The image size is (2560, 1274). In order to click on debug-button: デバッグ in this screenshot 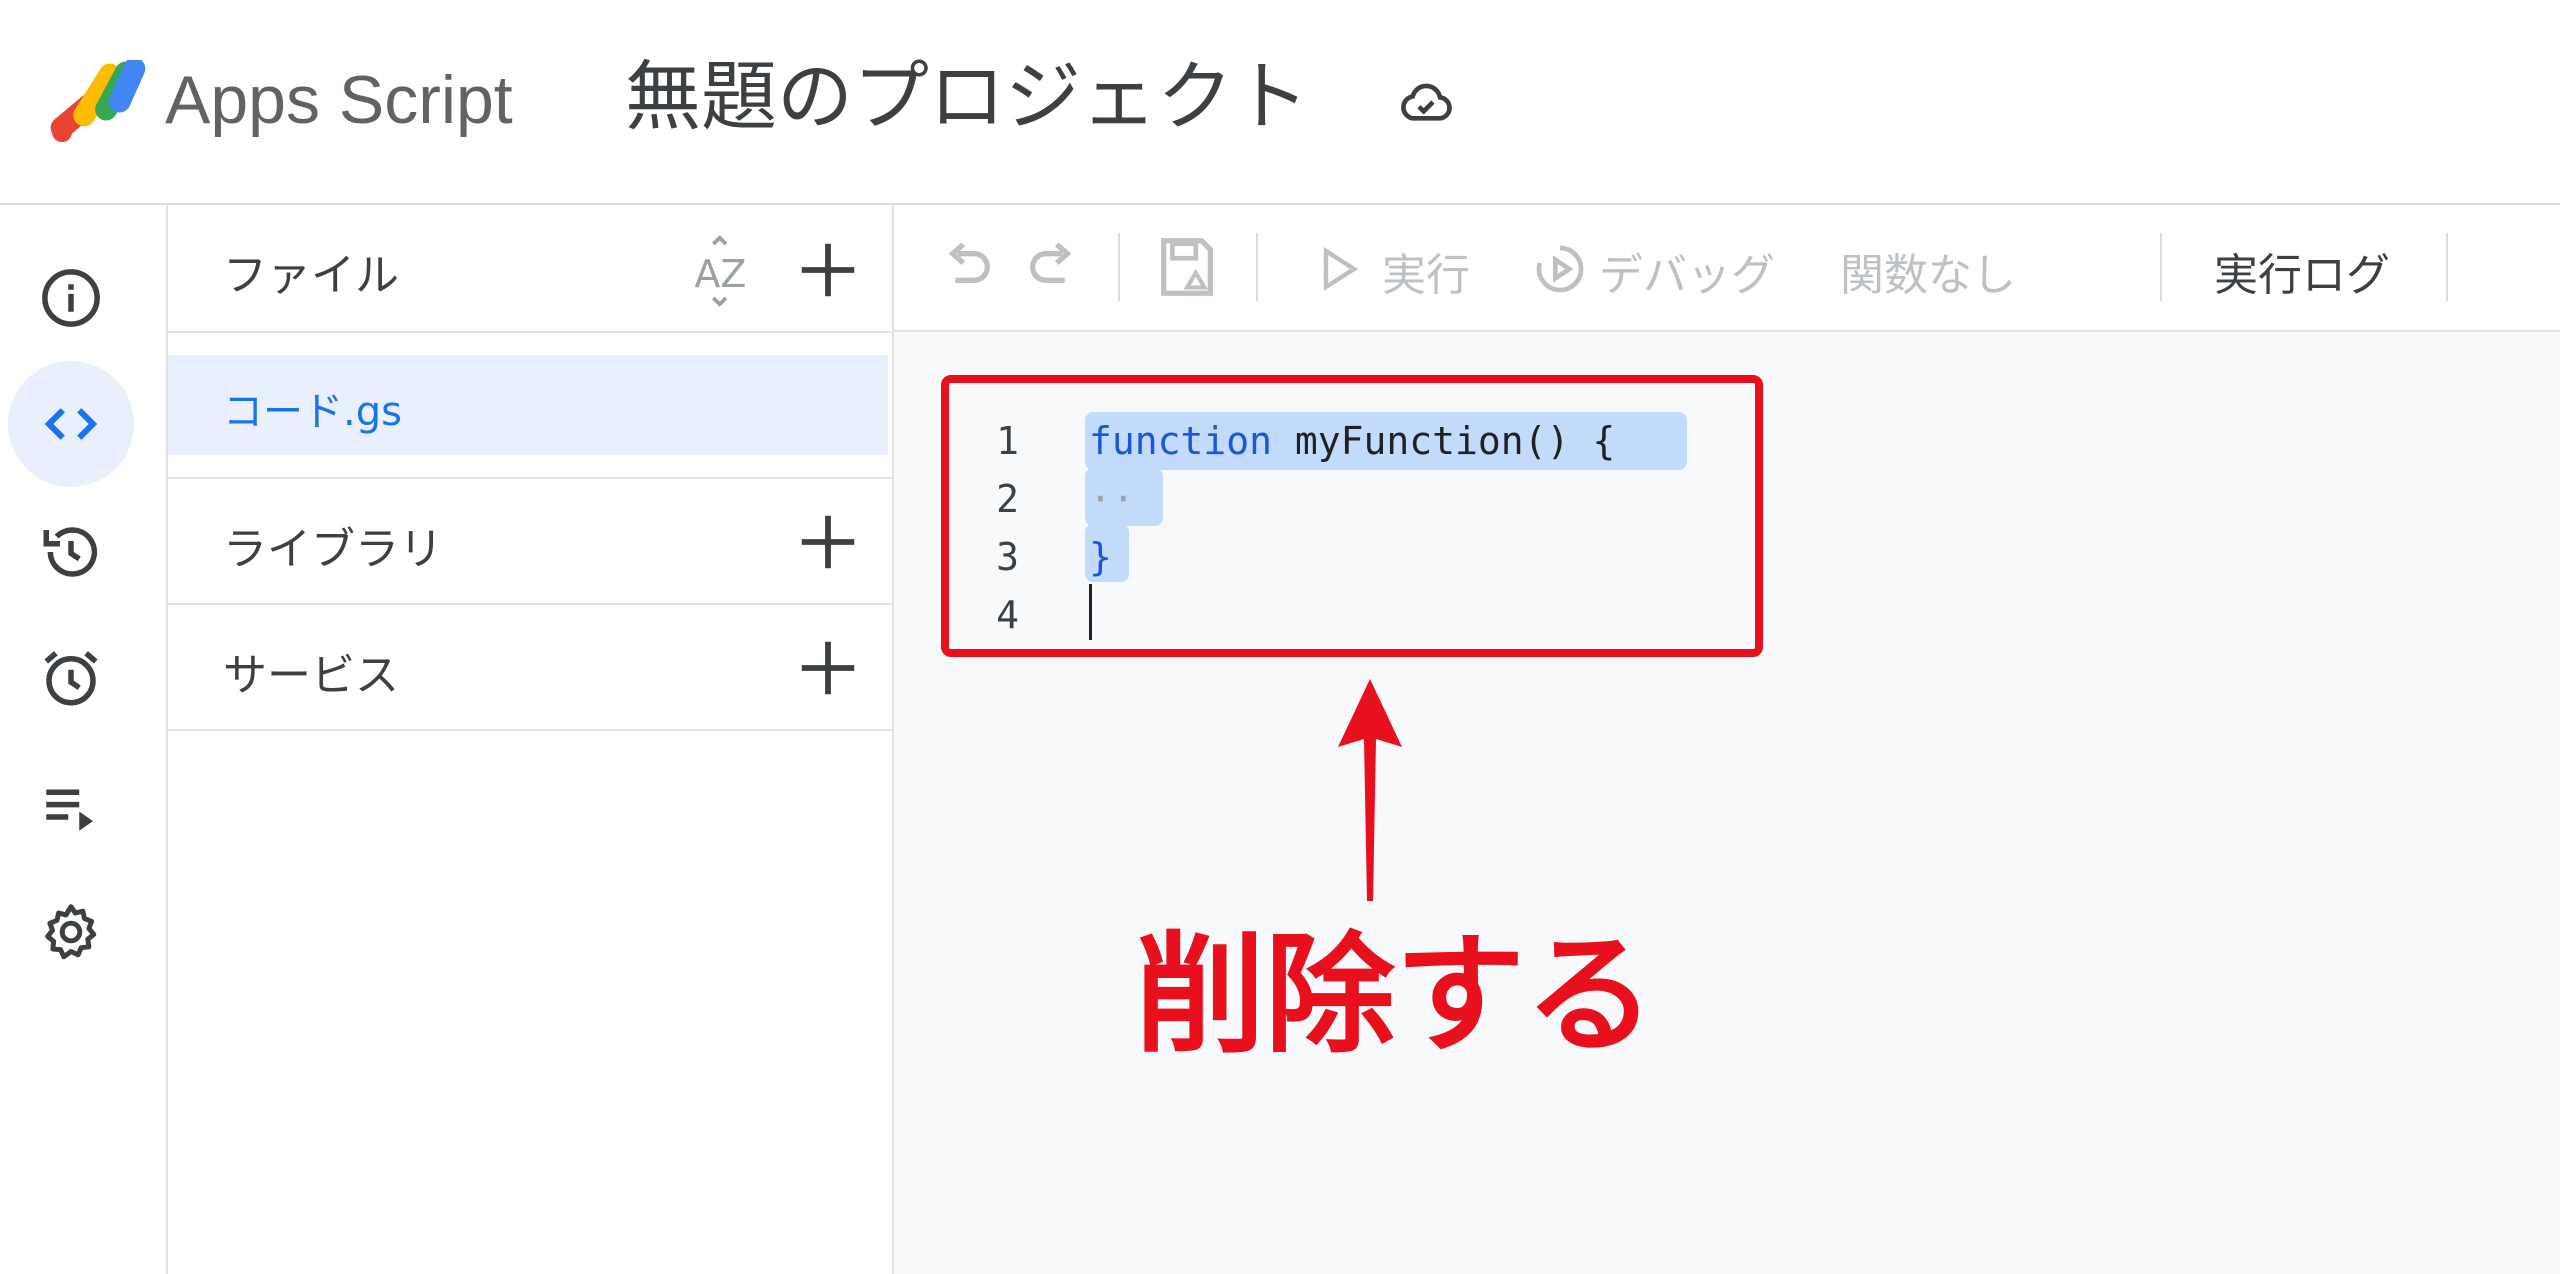, I will do `click(1687, 271)`.